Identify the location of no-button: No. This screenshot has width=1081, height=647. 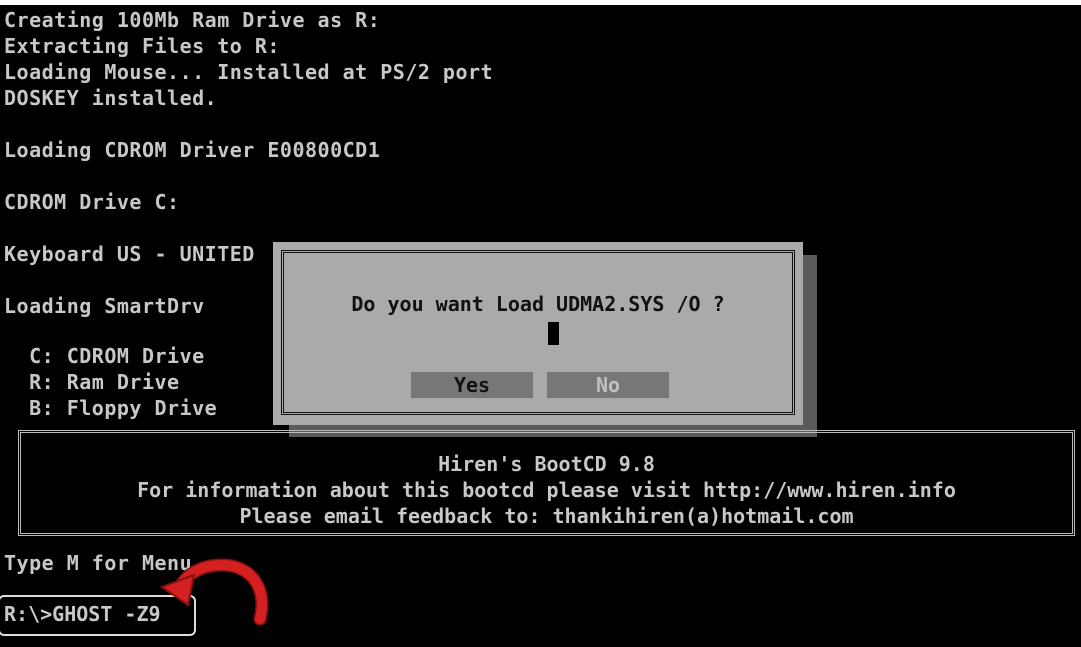
(608, 385).